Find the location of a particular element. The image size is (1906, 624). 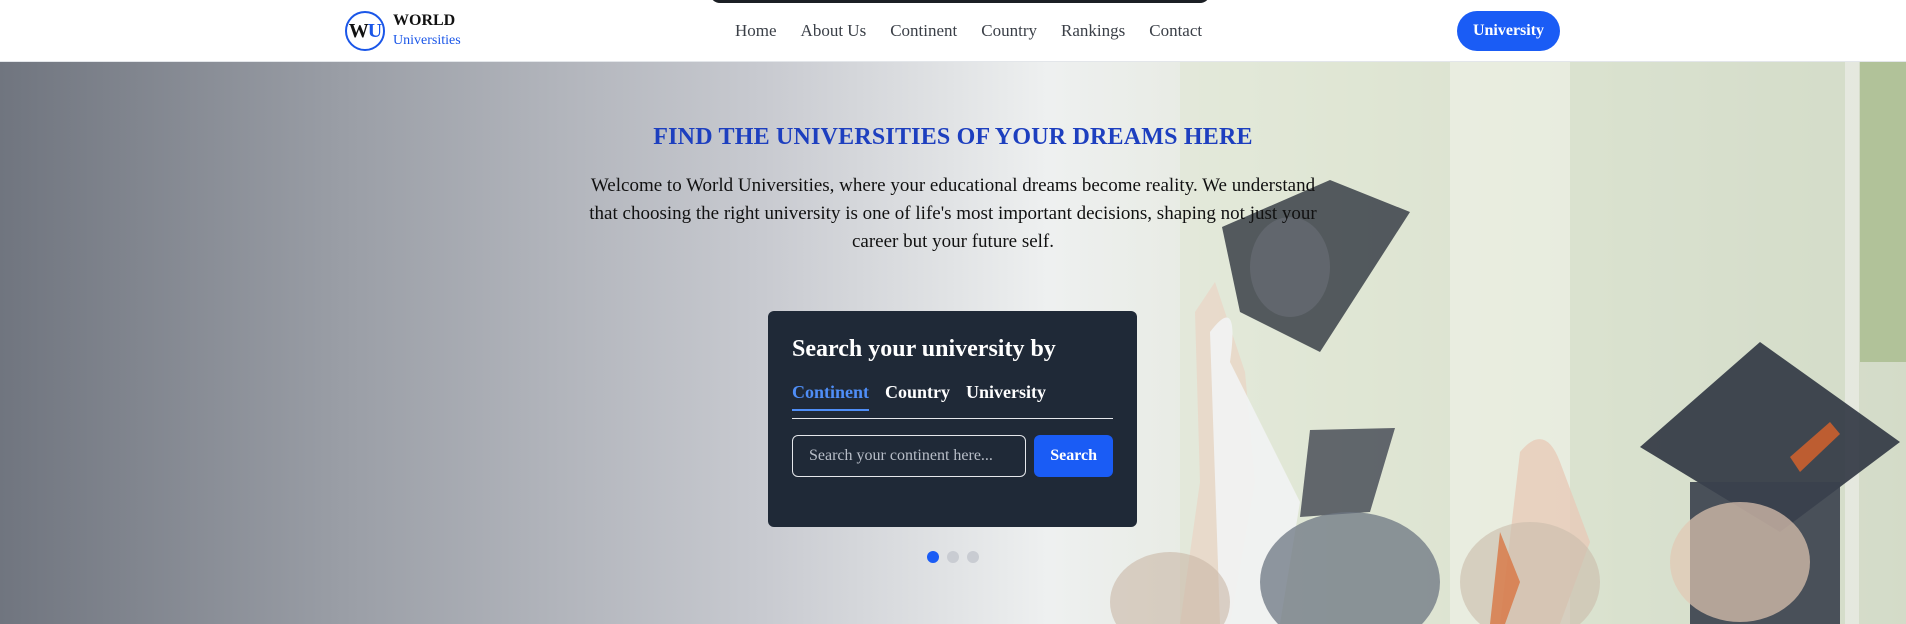

wu-logo-icon: WU is located at coordinates (365, 31).